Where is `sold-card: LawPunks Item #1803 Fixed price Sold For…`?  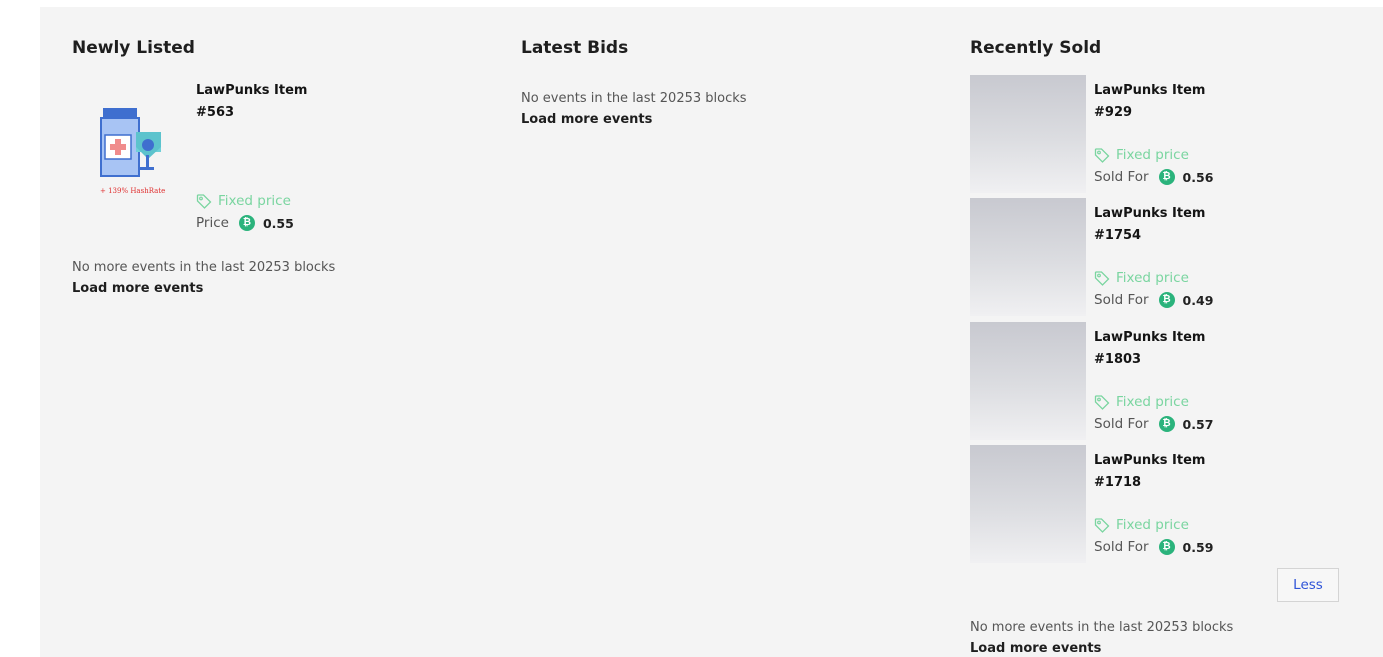
sold-card: LawPunks Item #1803 Fixed price Sold For… is located at coordinates (1130, 381).